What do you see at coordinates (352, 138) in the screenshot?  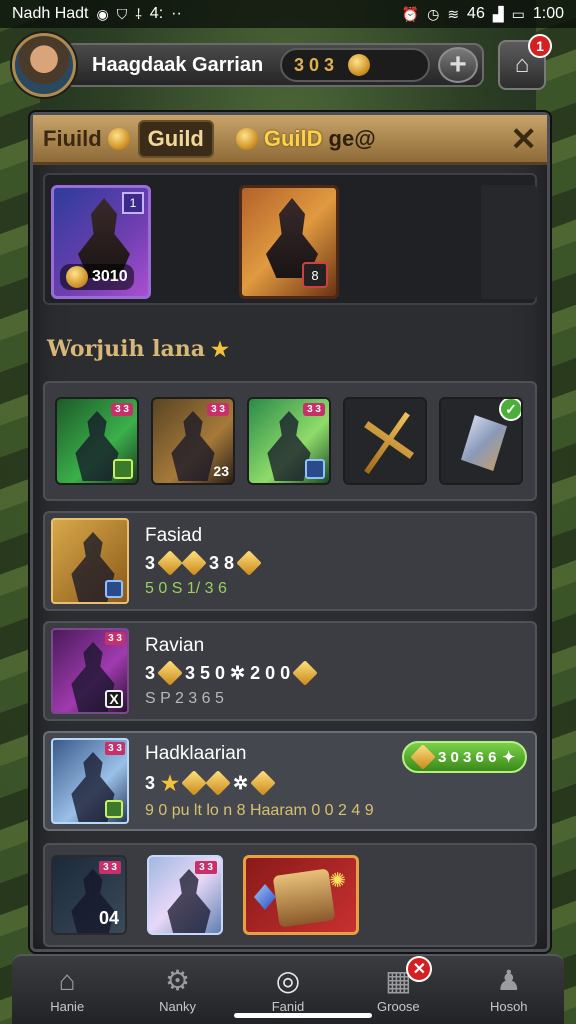 I see `guild-title-suffix: ge@` at bounding box center [352, 138].